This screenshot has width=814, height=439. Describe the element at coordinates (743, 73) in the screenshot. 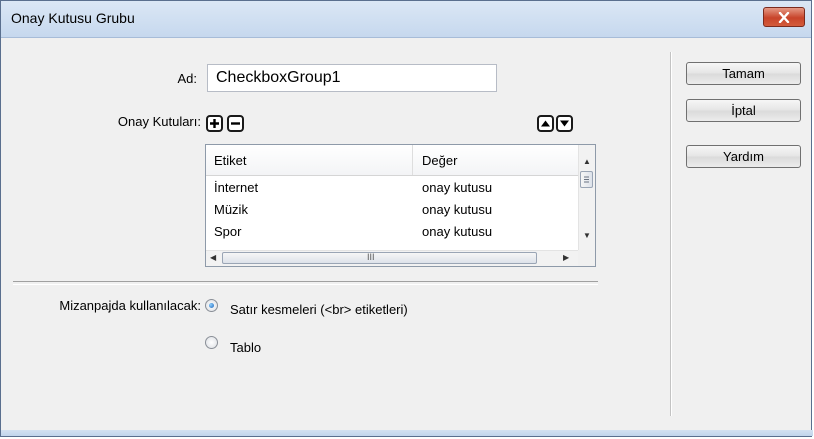

I see `ok-button: Tamam` at that location.